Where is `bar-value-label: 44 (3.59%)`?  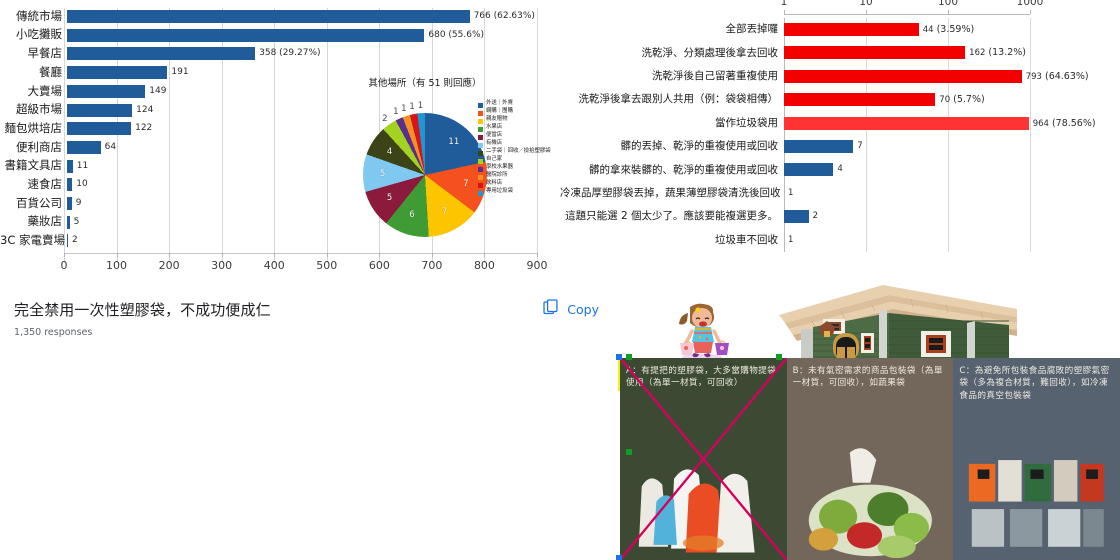
bar-value-label: 44 (3.59%) is located at coordinates (948, 29).